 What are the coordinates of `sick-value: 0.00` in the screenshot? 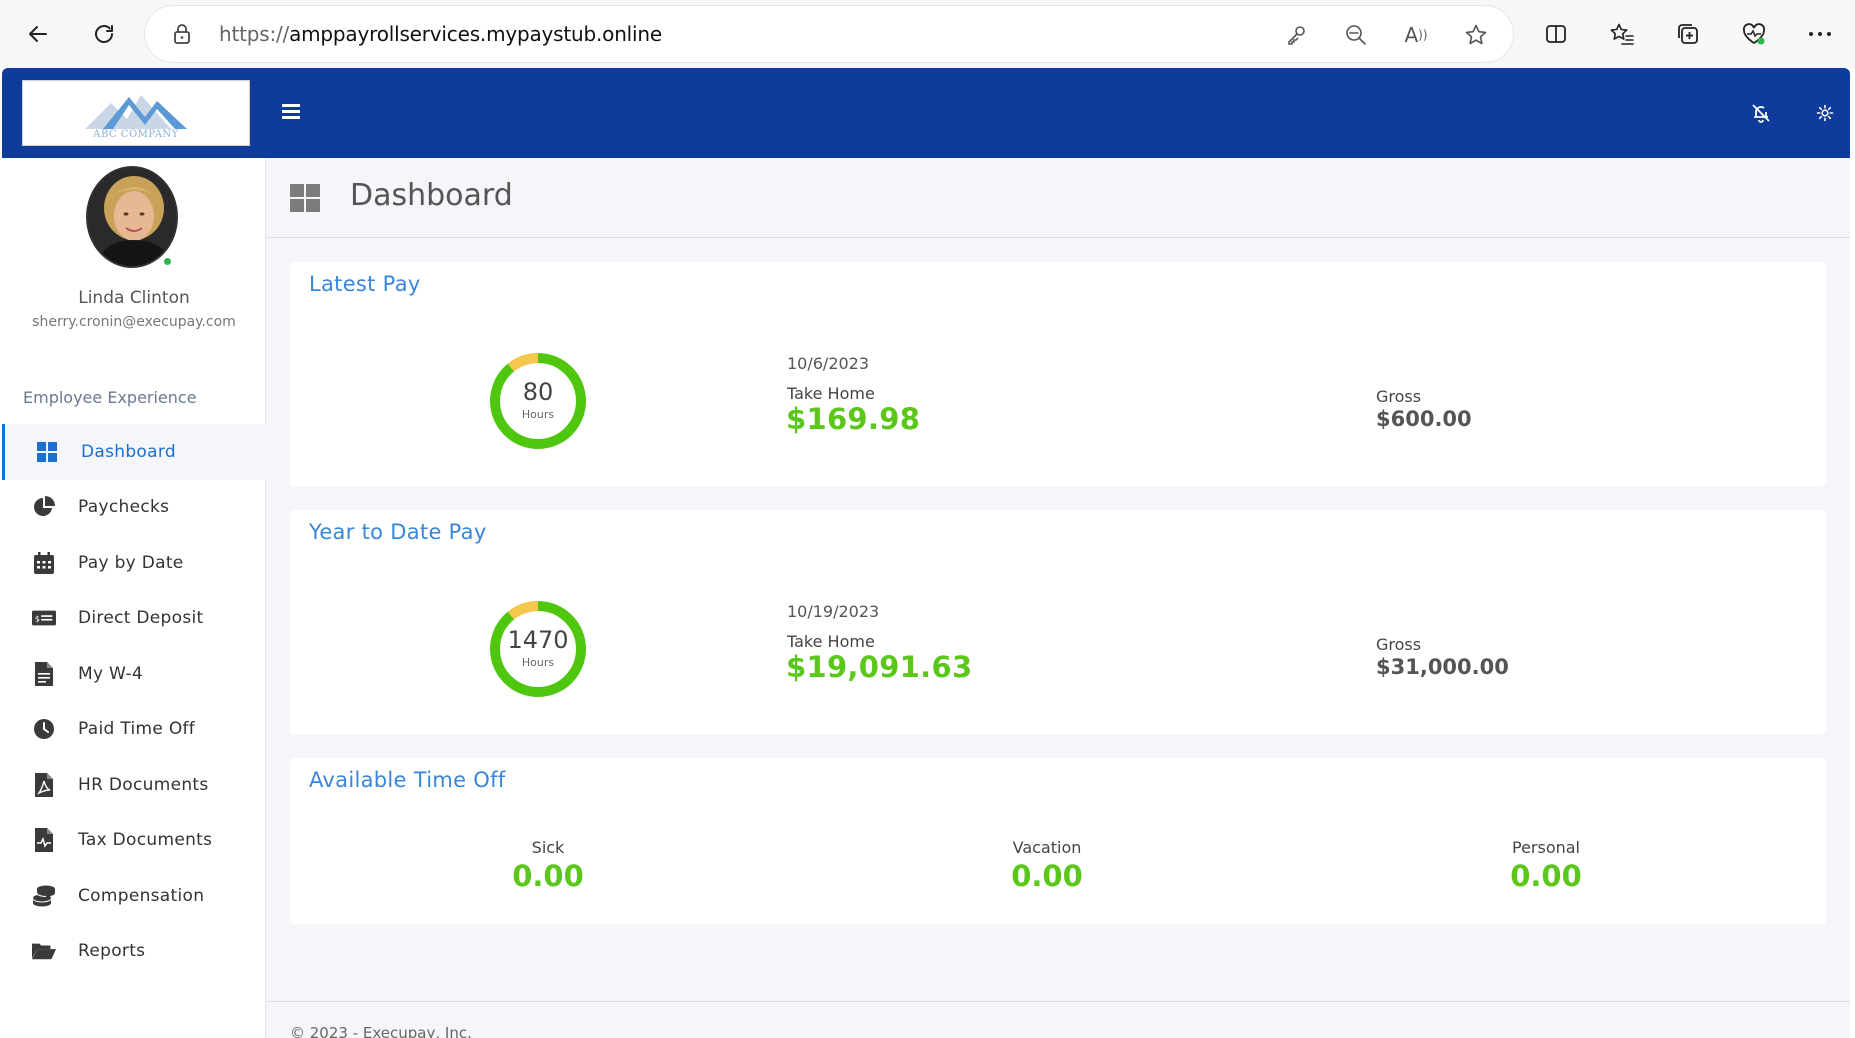 It's located at (548, 876).